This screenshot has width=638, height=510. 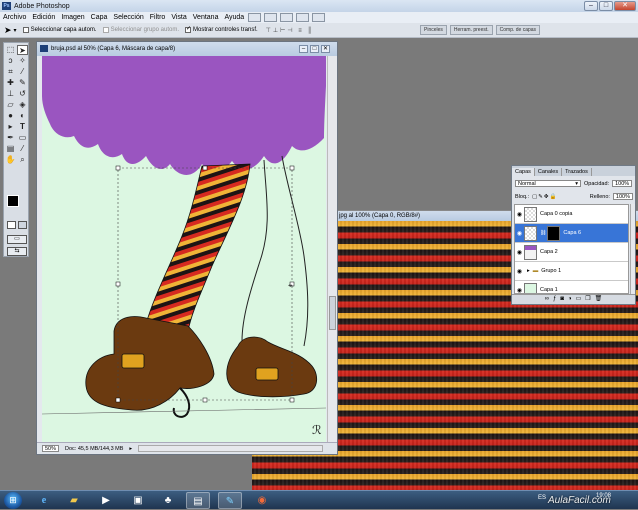 What do you see at coordinates (318, 17) in the screenshot?
I see `screen-mode-icon` at bounding box center [318, 17].